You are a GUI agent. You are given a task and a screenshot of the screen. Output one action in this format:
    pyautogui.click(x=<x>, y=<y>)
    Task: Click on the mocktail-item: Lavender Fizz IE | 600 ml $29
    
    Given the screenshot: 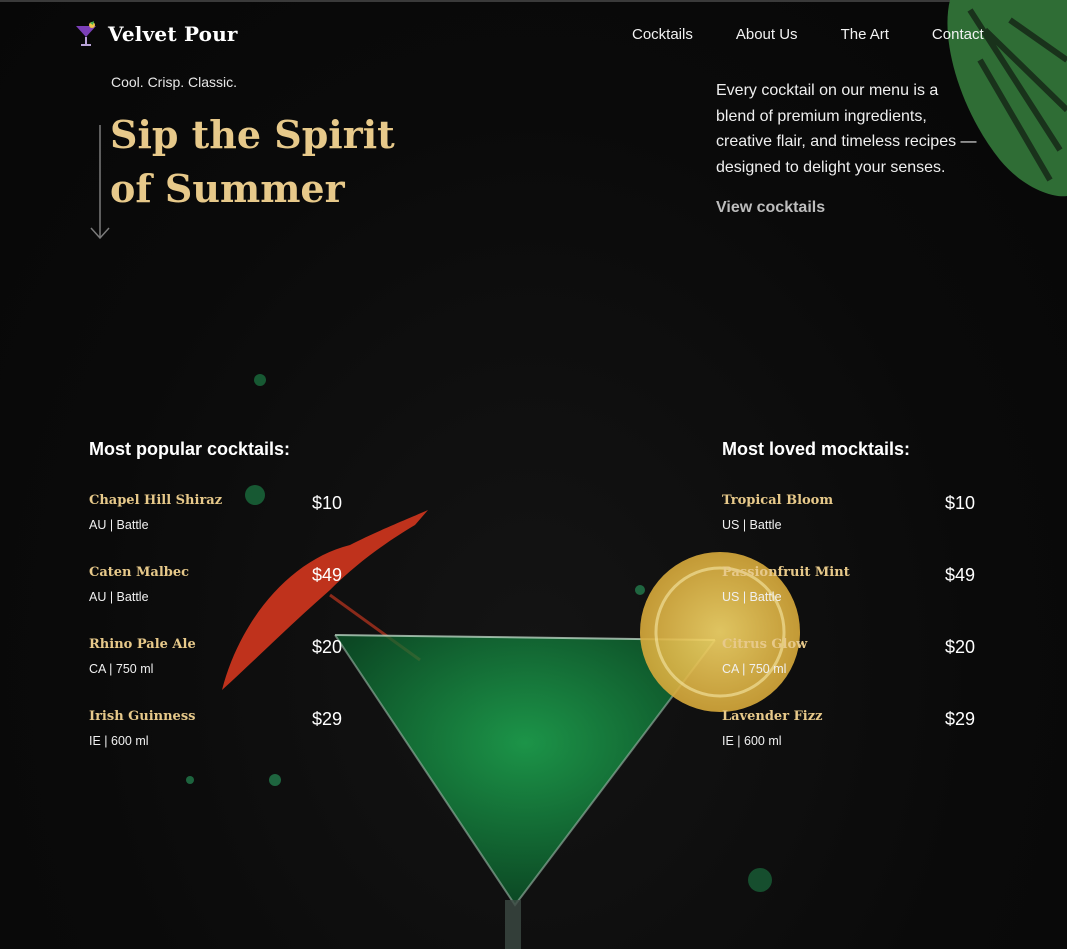 What is the action you would take?
    pyautogui.click(x=848, y=745)
    